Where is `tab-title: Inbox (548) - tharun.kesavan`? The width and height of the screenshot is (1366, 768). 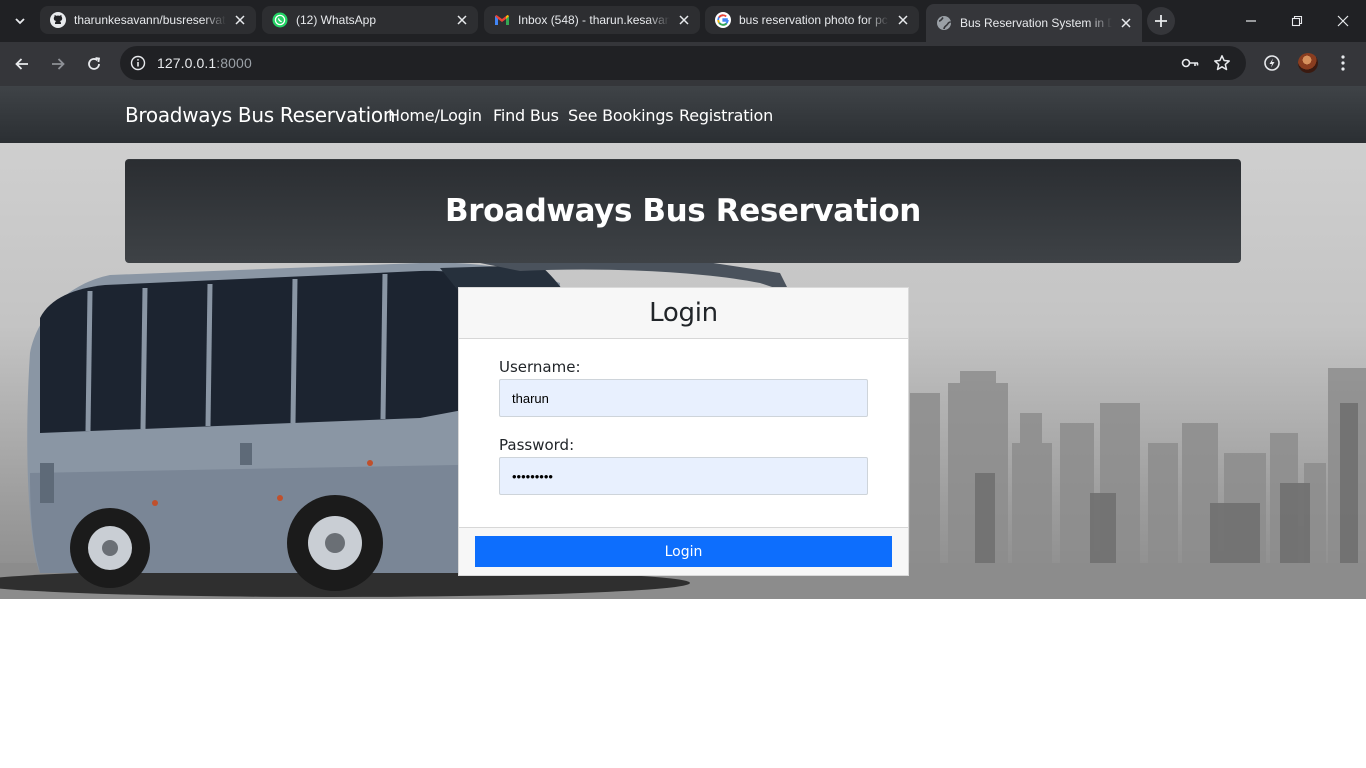
tab-title: Inbox (548) - tharun.kesavan is located at coordinates (594, 20).